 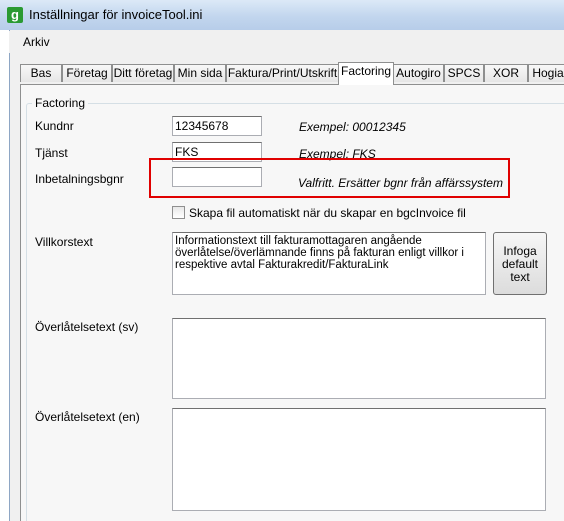 What do you see at coordinates (79, 179) in the screenshot?
I see `inbetalningsbgnr-label: Inbetalningsbgnr` at bounding box center [79, 179].